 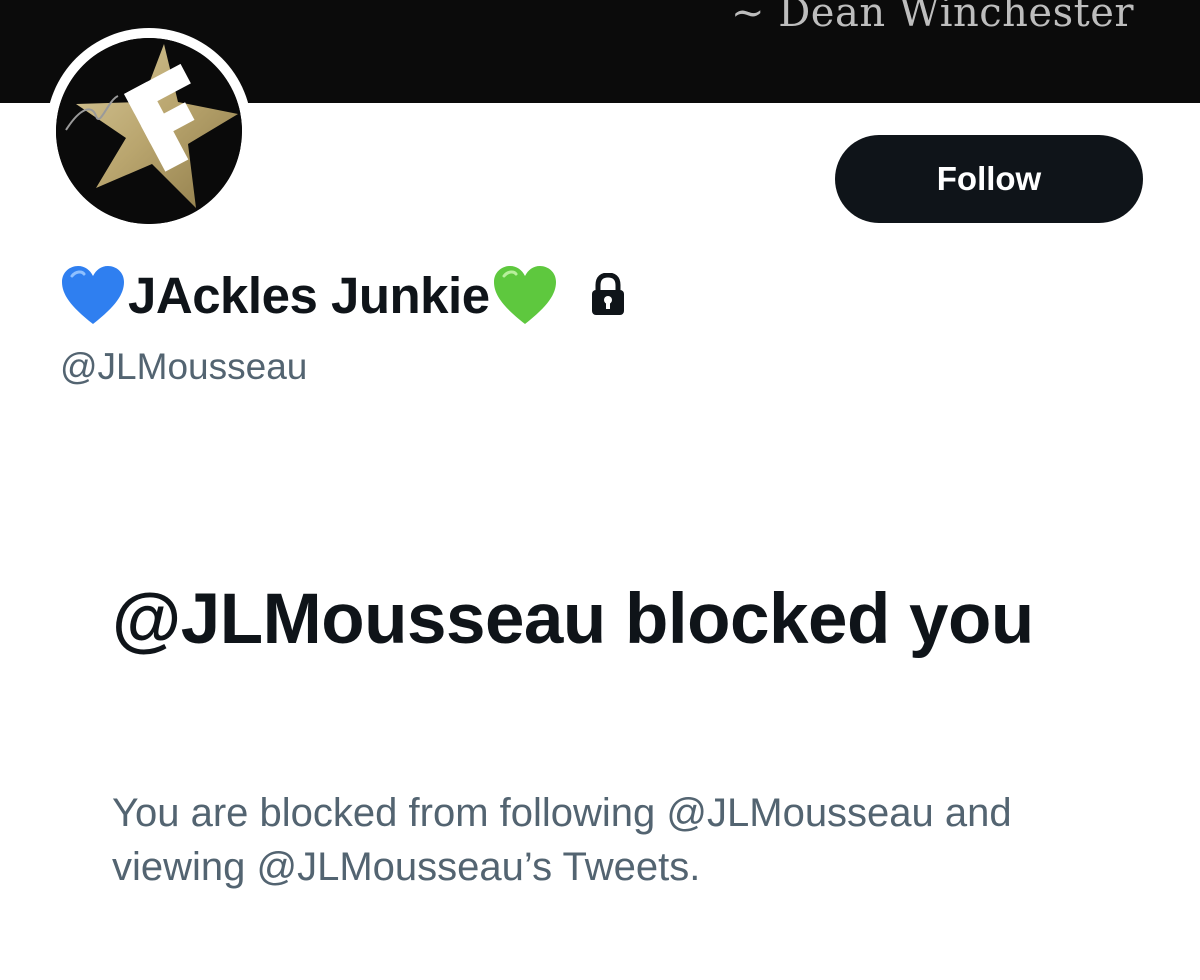 I want to click on banner-quote: ~ Dean Winchester, so click(x=932, y=18).